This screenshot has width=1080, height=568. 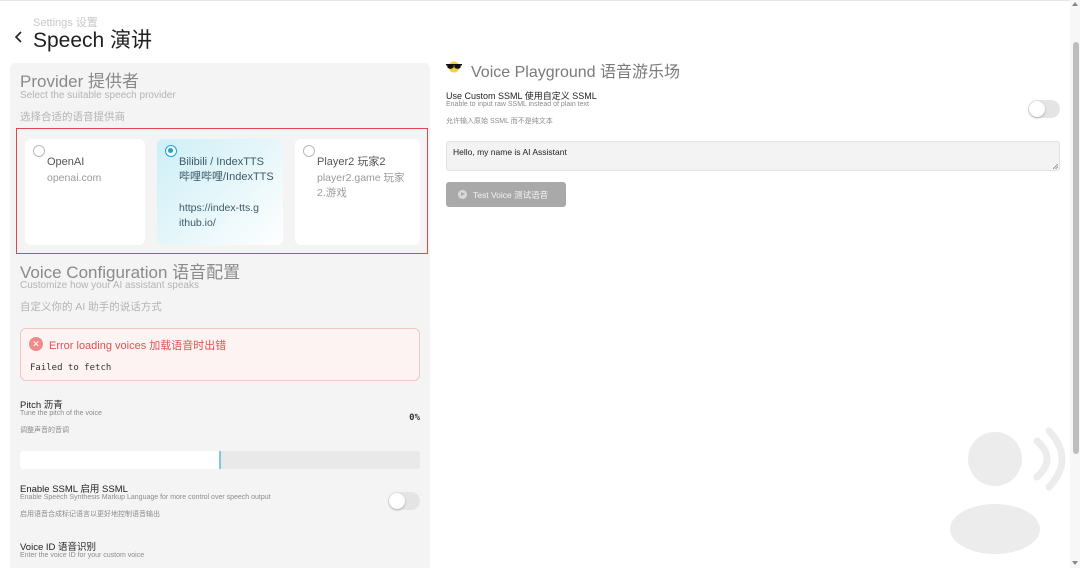 I want to click on pitch-slider-thumb, so click(x=220, y=460).